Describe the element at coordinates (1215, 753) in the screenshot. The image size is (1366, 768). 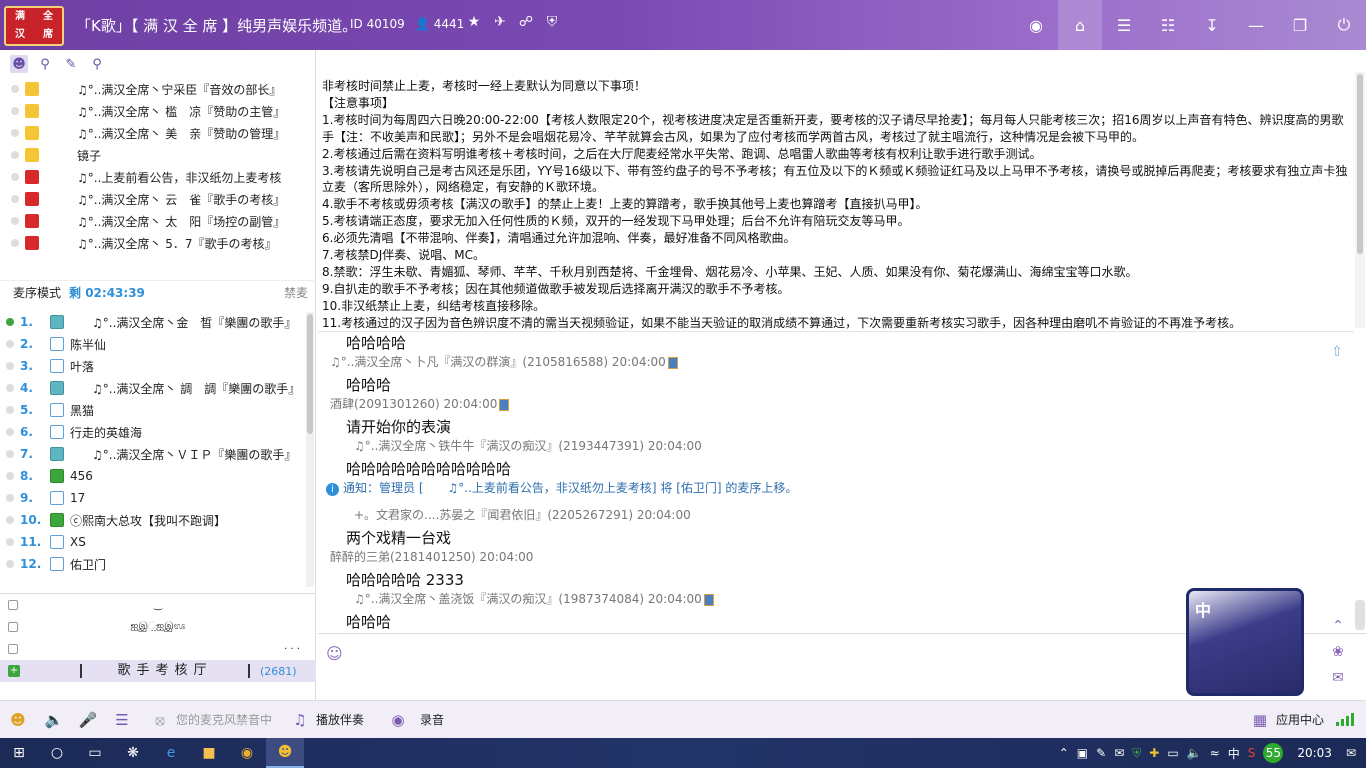
I see `wifi-icon: ≈` at that location.